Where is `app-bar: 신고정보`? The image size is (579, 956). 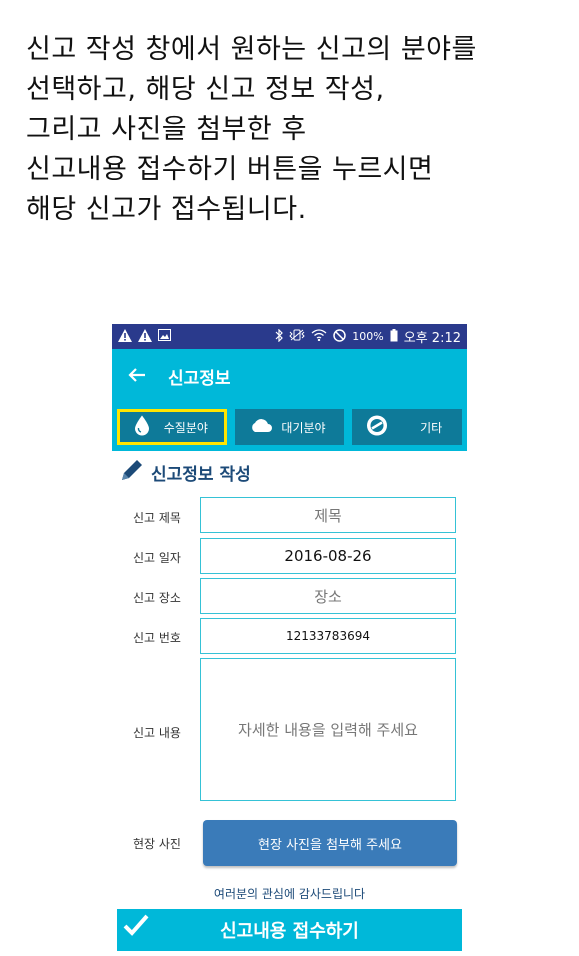
app-bar: 신고정보 is located at coordinates (289, 376).